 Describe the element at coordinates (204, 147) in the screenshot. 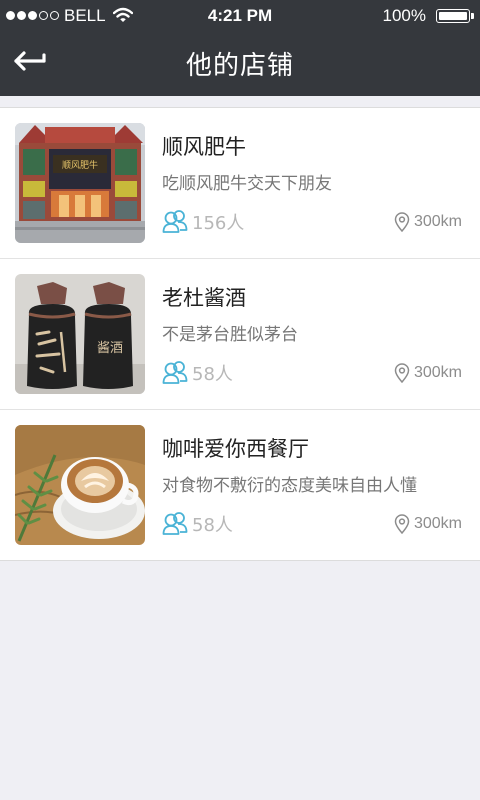

I see `store-name: 顺风肥牛` at that location.